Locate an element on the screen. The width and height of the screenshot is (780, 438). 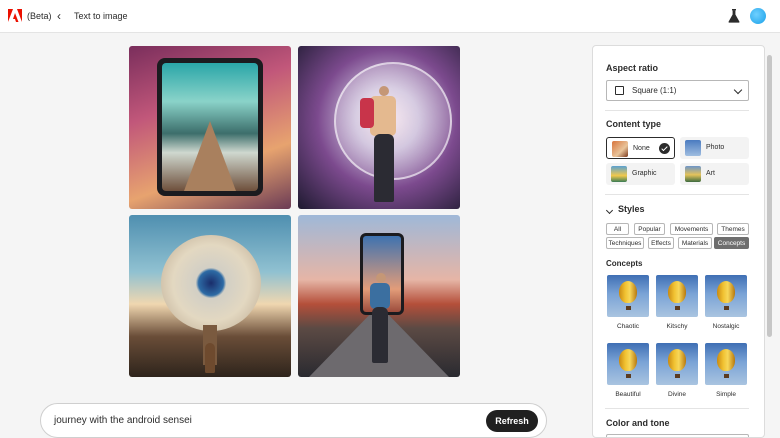
chip-effects: Effects is located at coordinates (661, 243).